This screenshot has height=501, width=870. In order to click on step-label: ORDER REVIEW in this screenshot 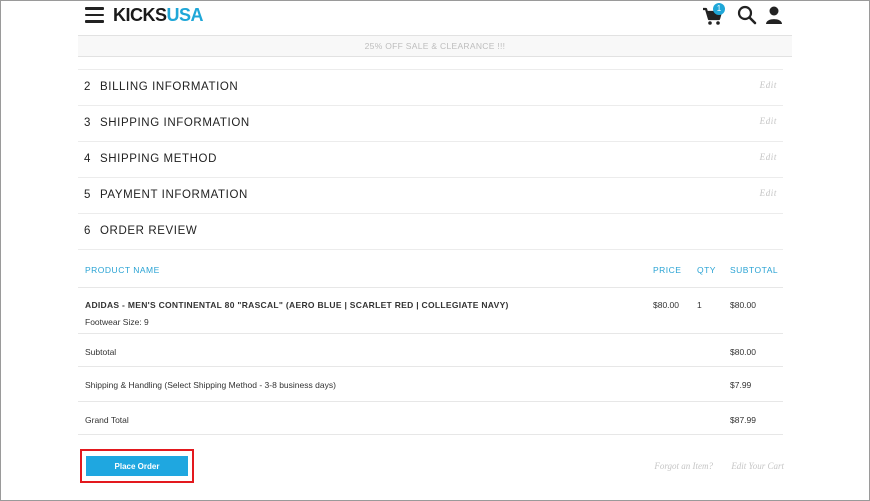, I will do `click(149, 231)`.